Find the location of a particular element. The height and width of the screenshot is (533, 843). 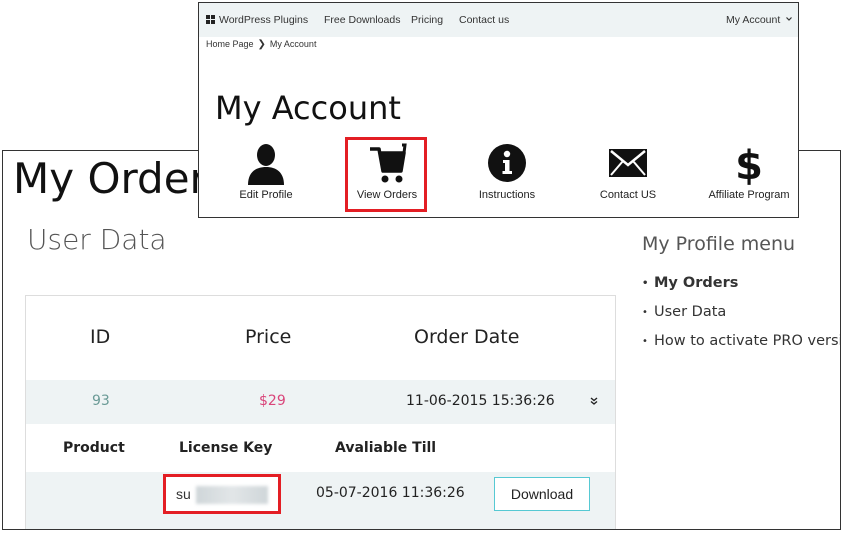

license-key-redaction is located at coordinates (232, 495).